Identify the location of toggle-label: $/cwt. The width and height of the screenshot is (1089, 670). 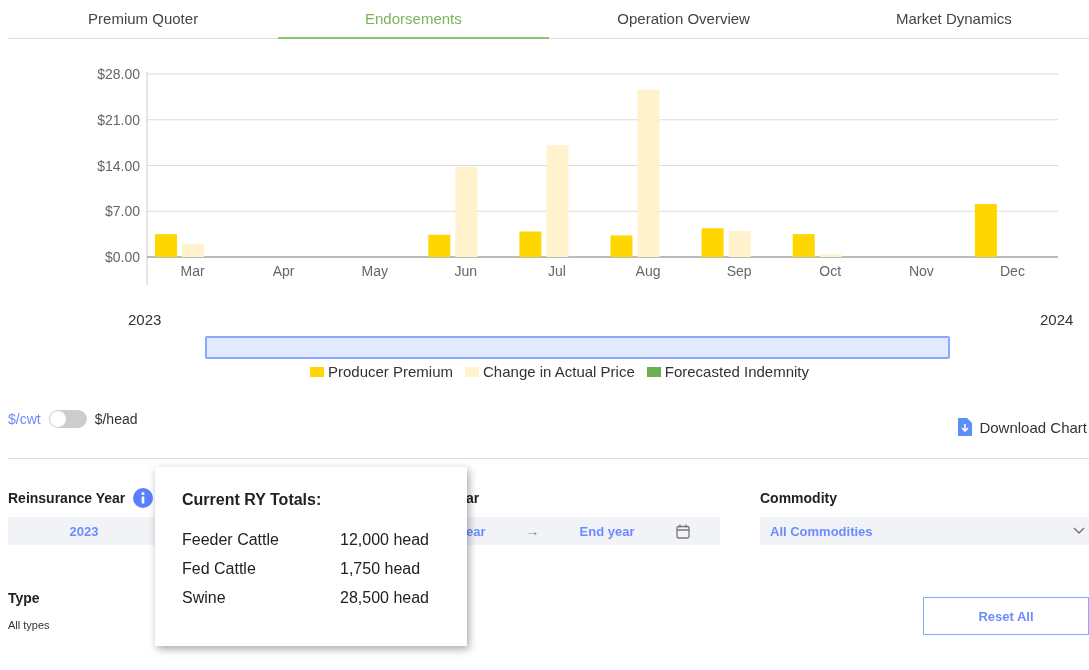
(24, 419).